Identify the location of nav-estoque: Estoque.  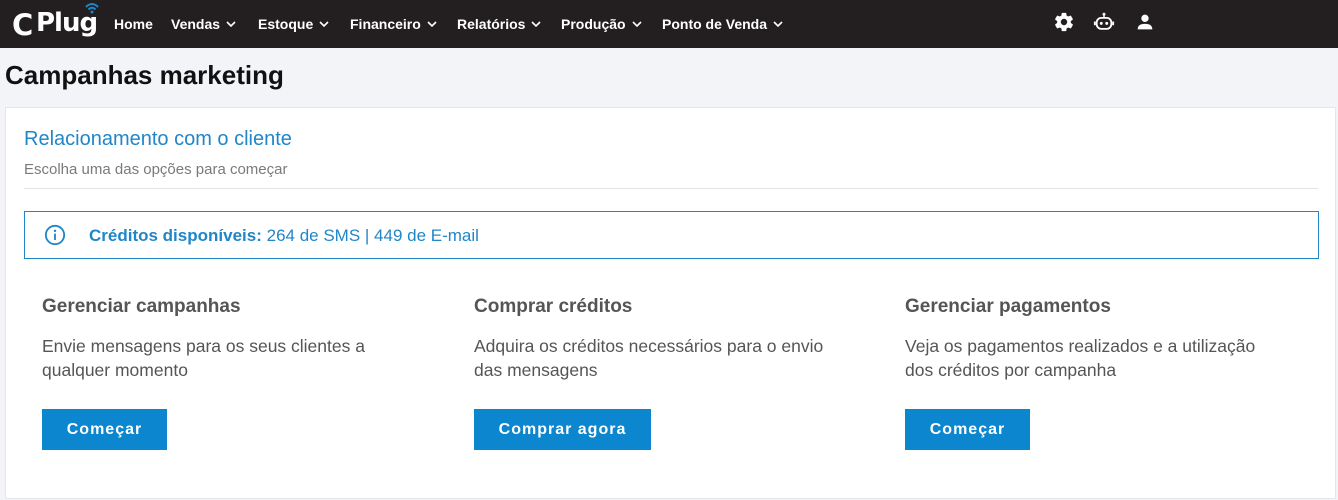
(293, 24).